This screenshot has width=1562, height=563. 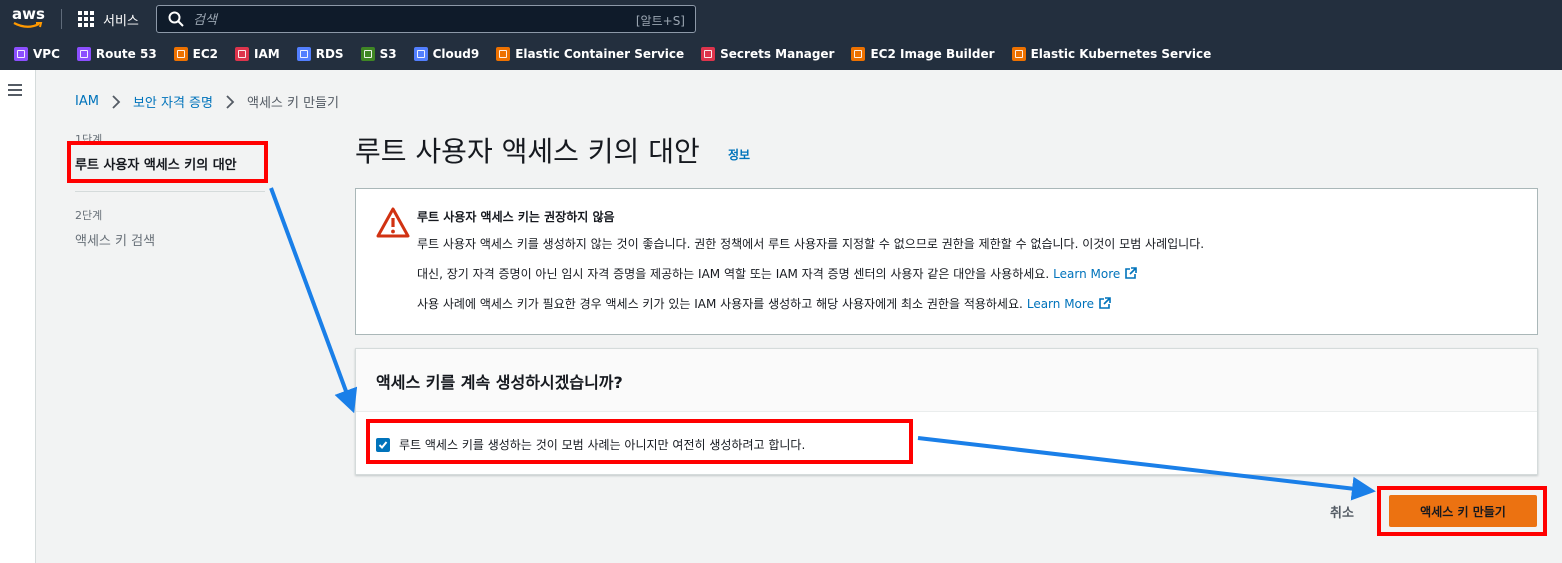 I want to click on warning-icon, so click(x=393, y=222).